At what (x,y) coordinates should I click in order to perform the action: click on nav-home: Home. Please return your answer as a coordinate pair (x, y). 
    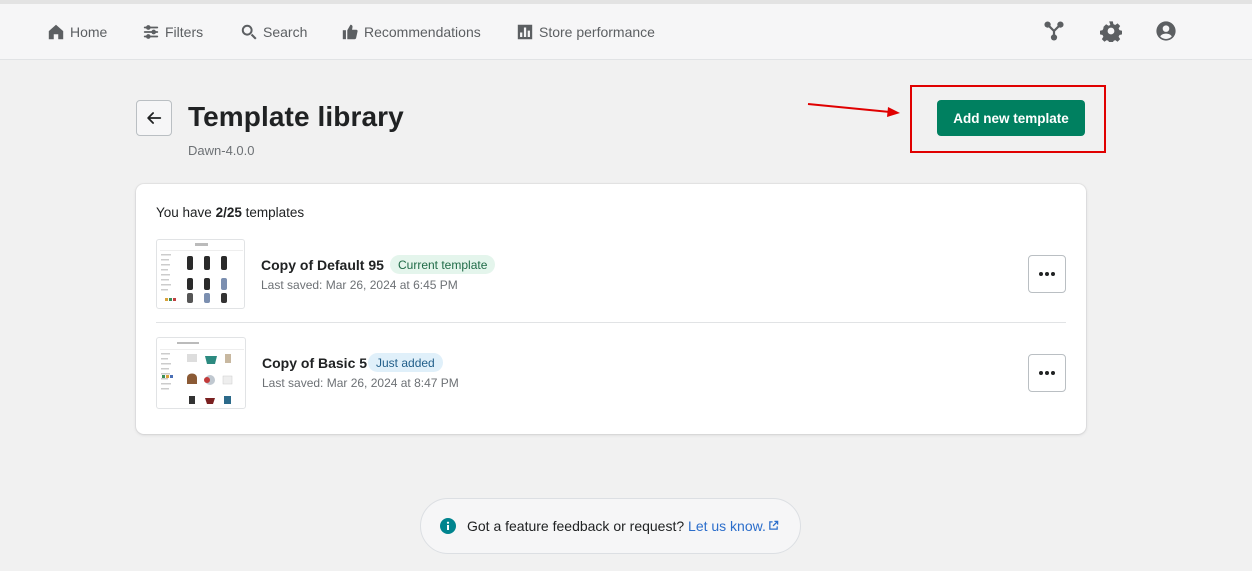
    Looking at the image, I should click on (77, 32).